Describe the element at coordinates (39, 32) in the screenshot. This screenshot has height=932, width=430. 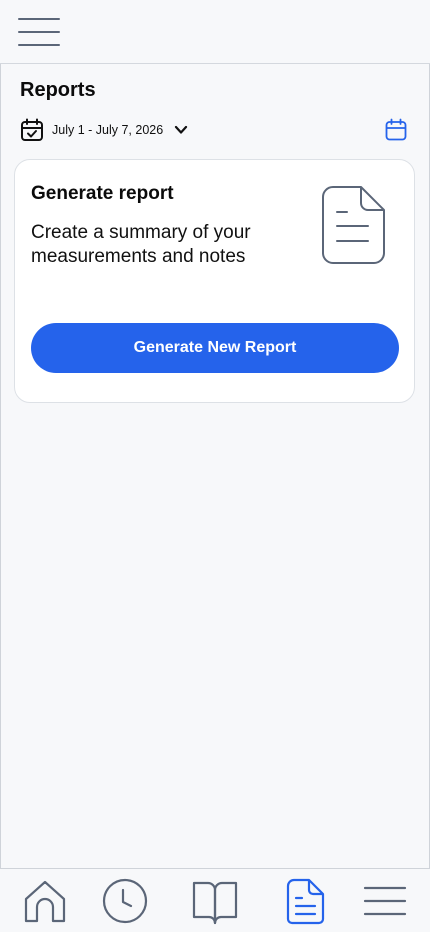
I see `hamburger-menu-icon` at that location.